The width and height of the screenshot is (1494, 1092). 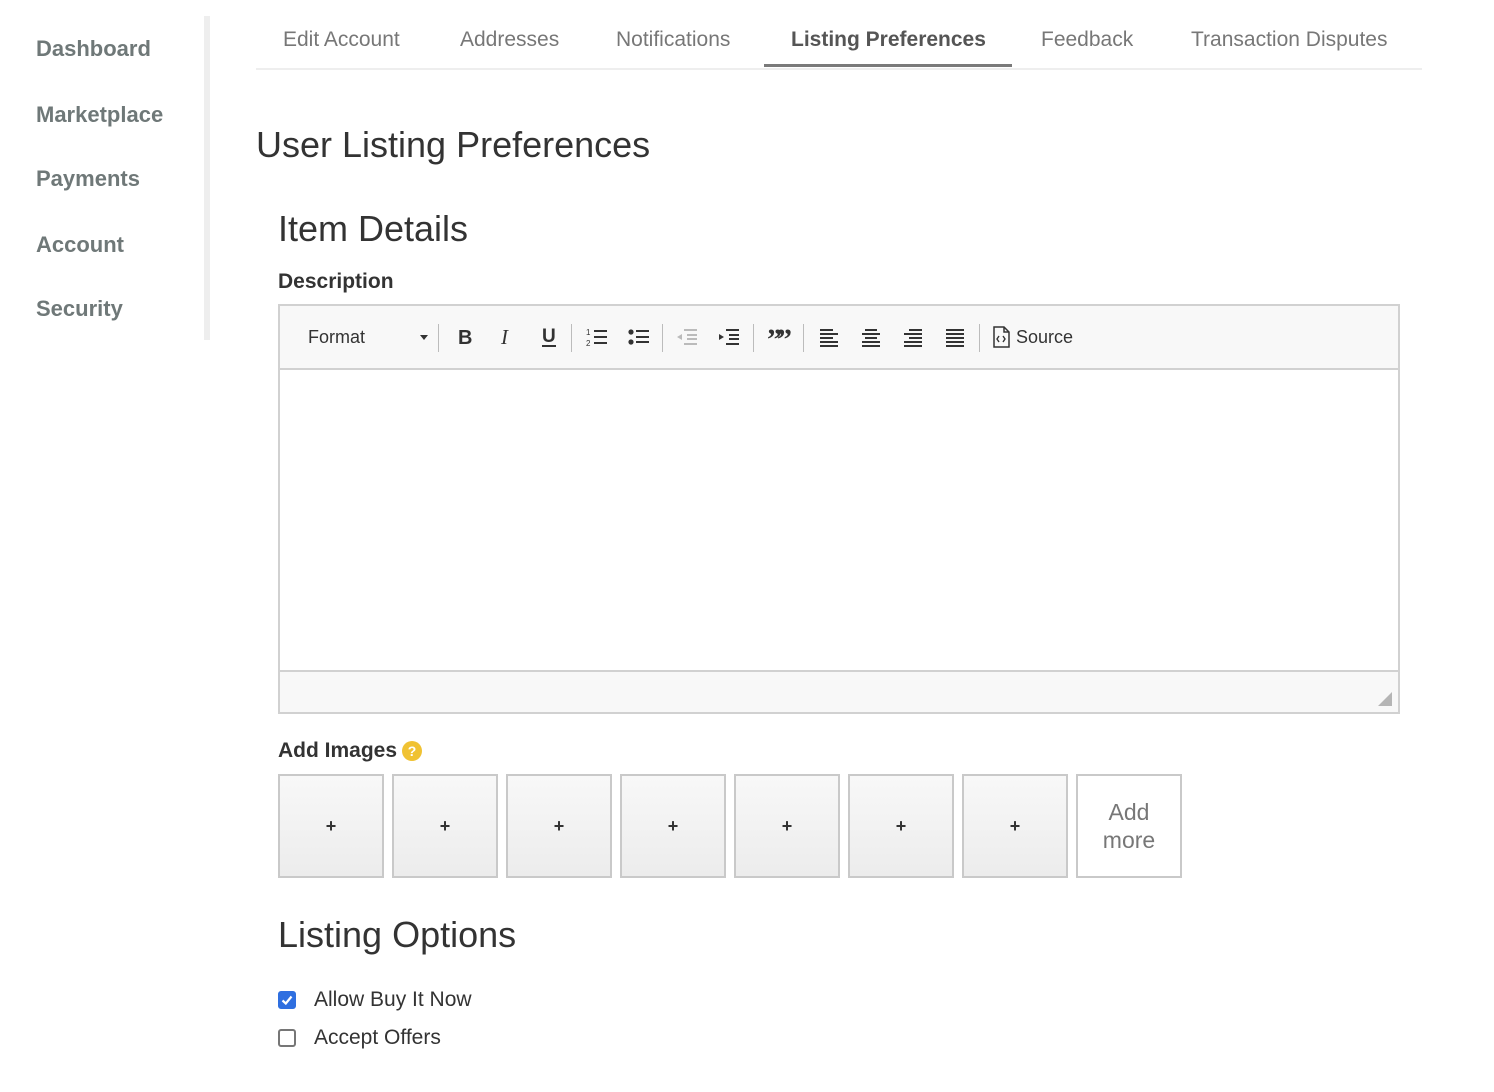 What do you see at coordinates (88, 179) in the screenshot?
I see `sidebar-item-payments: Payments` at bounding box center [88, 179].